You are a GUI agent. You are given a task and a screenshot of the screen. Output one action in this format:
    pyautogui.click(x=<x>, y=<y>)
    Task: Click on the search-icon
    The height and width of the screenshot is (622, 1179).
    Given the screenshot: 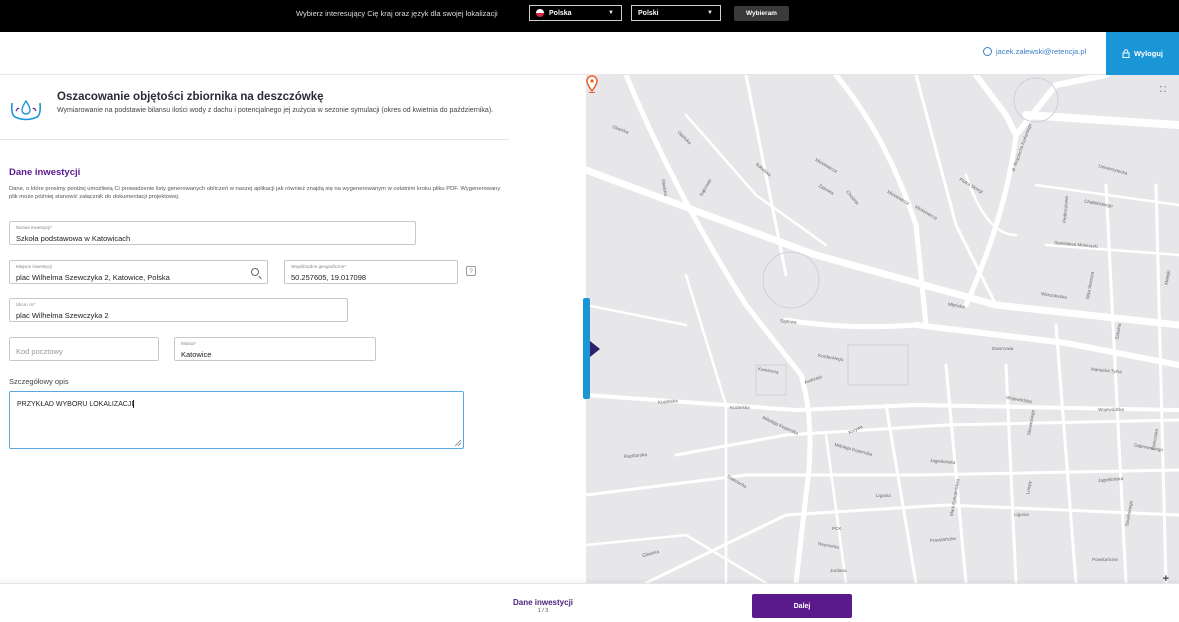 What is the action you would take?
    pyautogui.click(x=255, y=272)
    